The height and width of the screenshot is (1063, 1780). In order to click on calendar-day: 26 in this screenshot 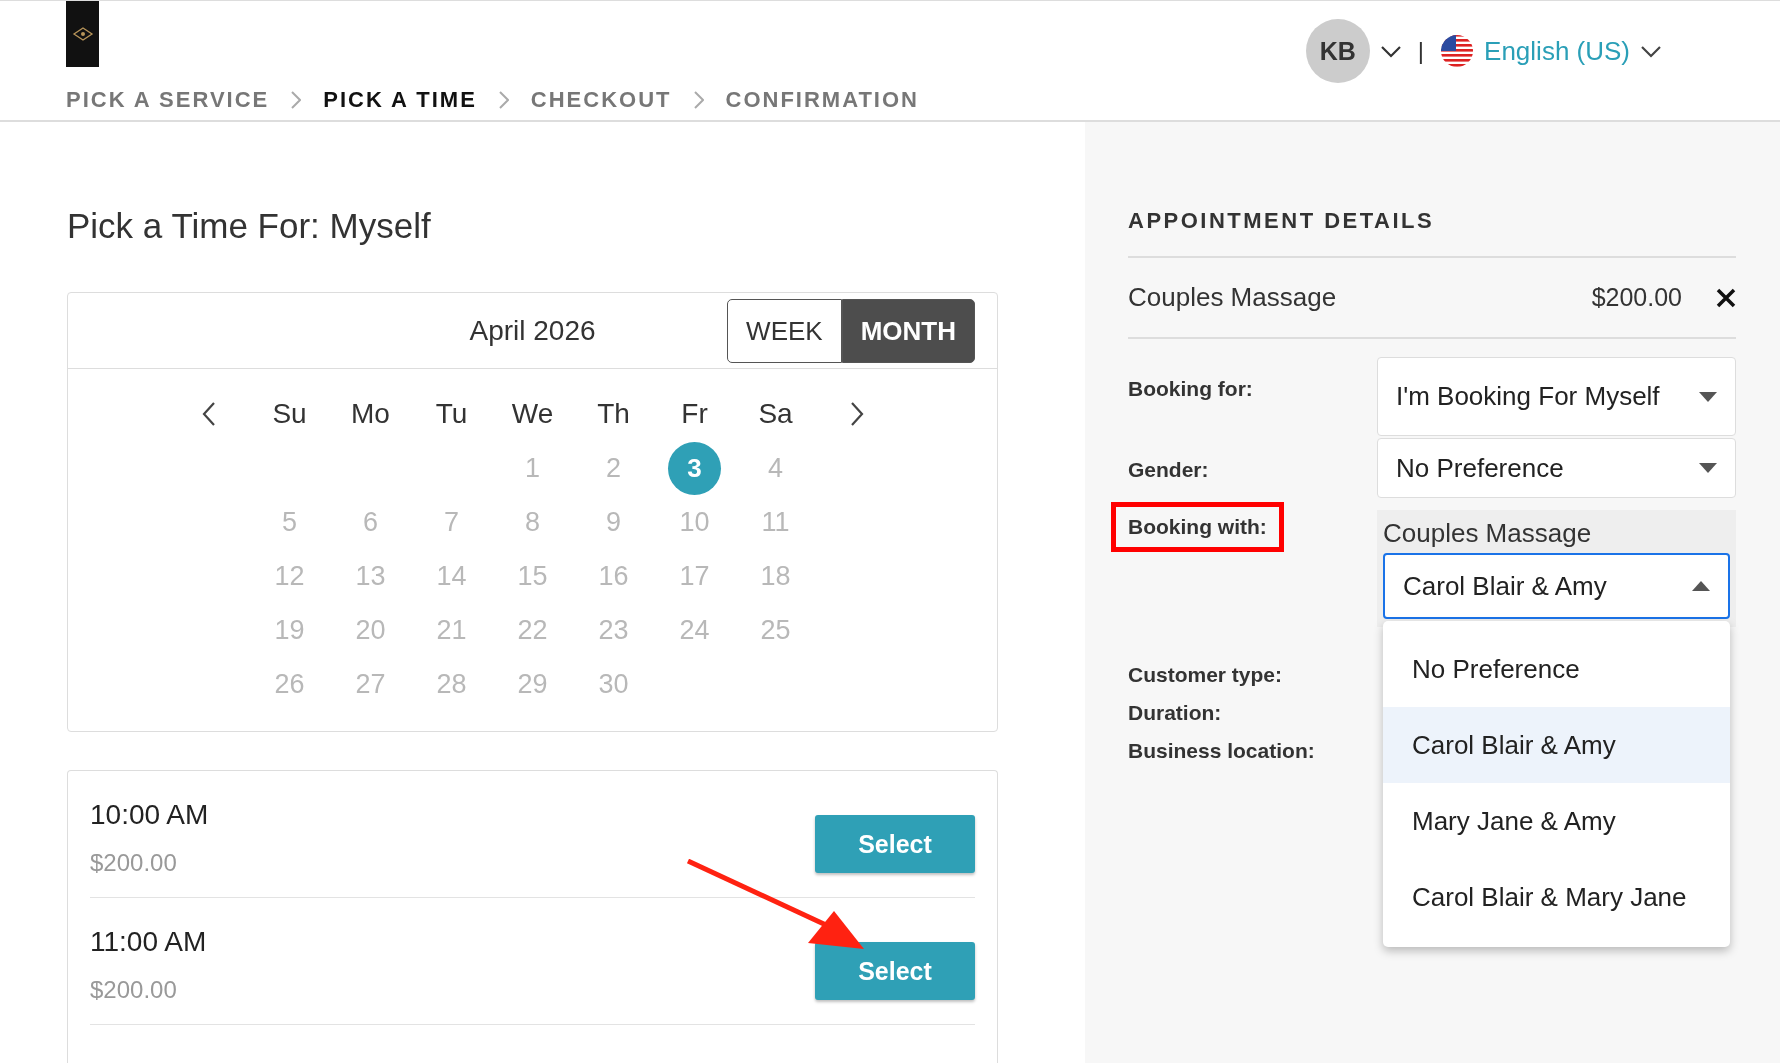, I will do `click(289, 684)`.